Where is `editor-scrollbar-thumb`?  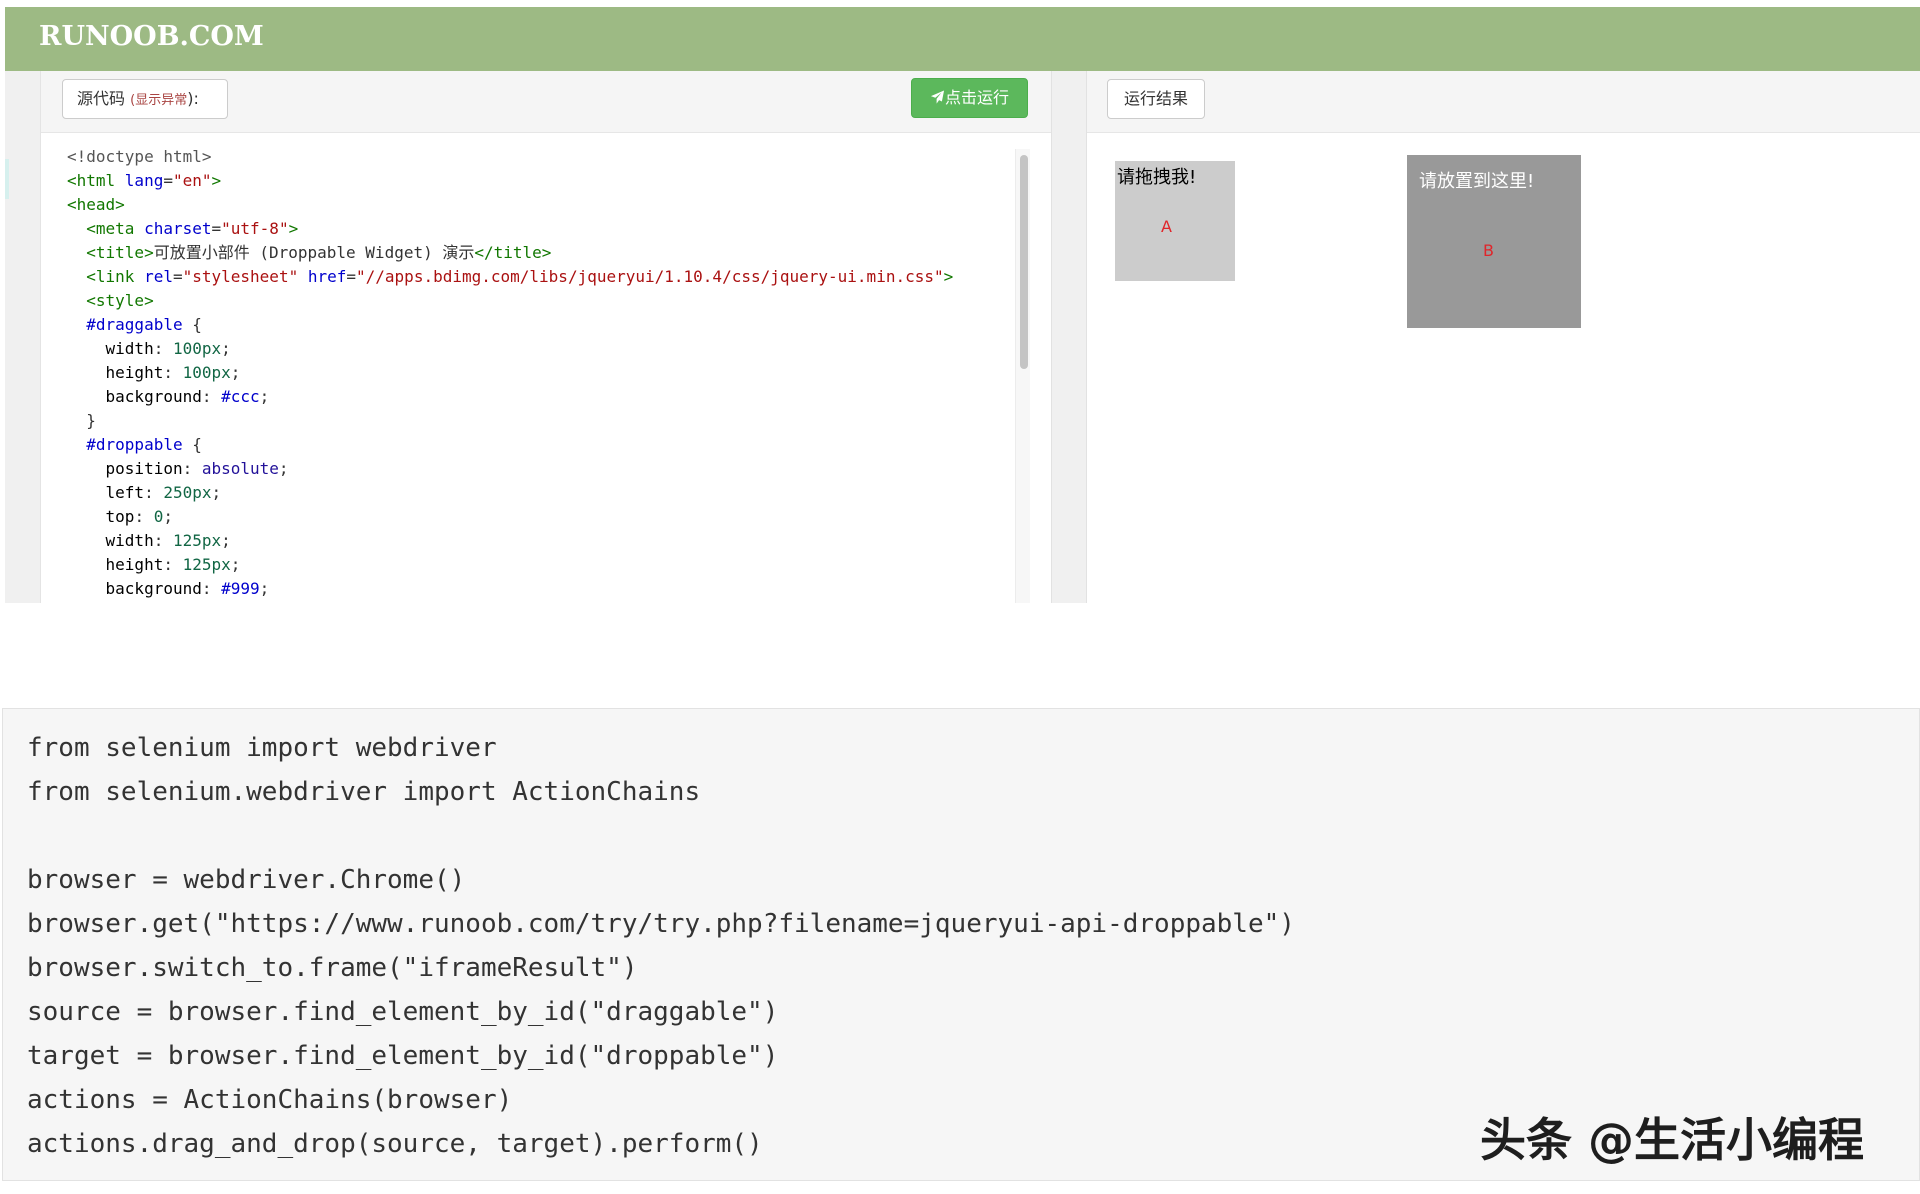
editor-scrollbar-thumb is located at coordinates (1024, 262).